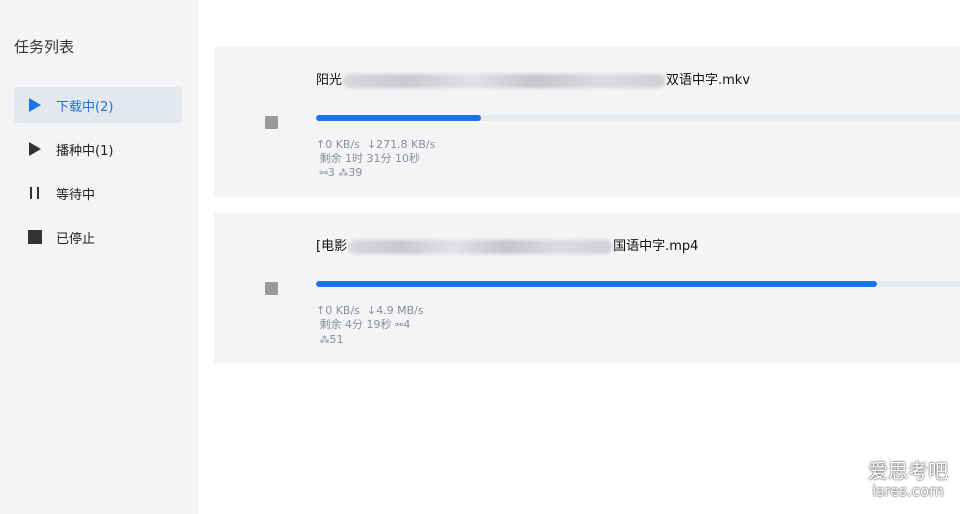  I want to click on task-name: [电影 国语中字.mp4, so click(507, 246).